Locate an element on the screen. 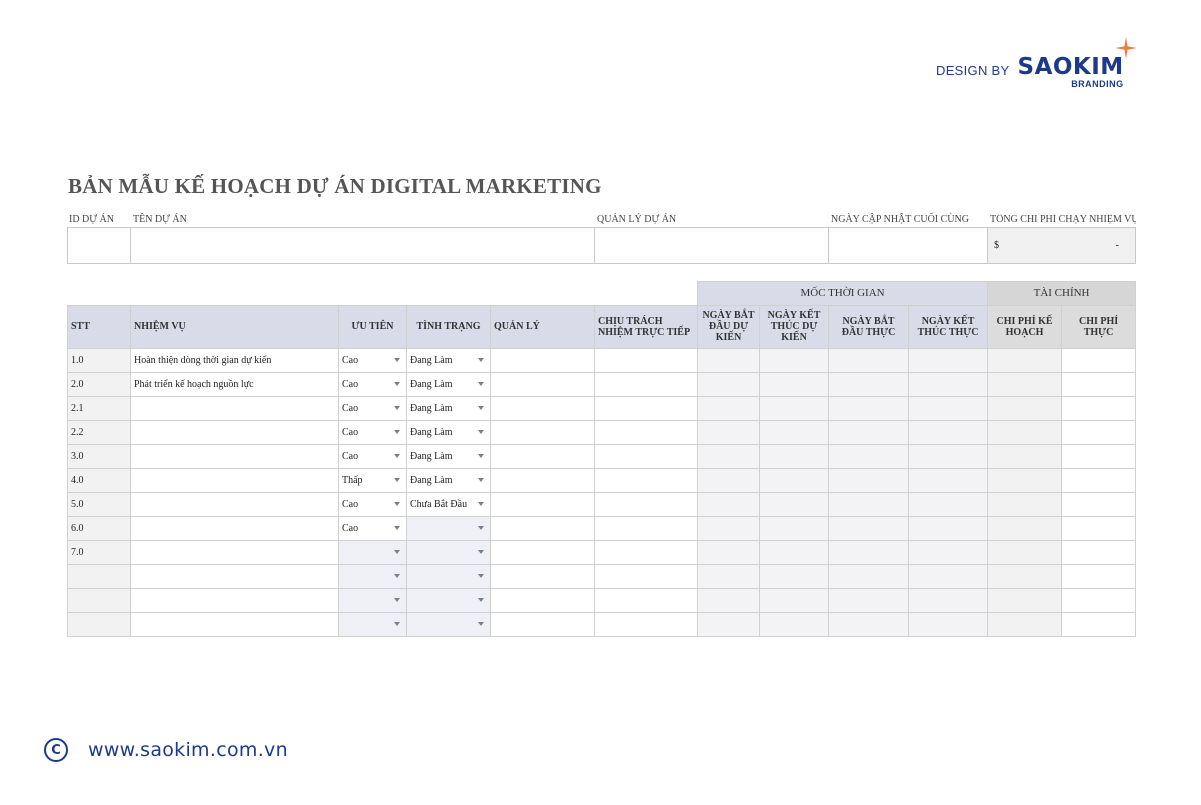  status-dropdown: Chưa Bắt Đầu is located at coordinates (448, 504).